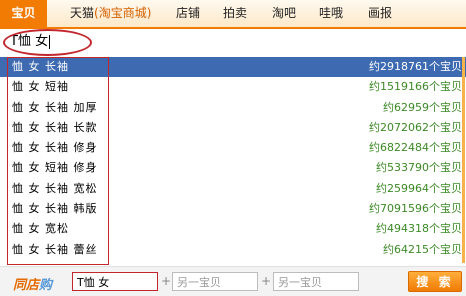 This screenshot has width=466, height=296. Describe the element at coordinates (415, 209) in the screenshot. I see `suggestion-count: 约7091596个宝贝` at that location.